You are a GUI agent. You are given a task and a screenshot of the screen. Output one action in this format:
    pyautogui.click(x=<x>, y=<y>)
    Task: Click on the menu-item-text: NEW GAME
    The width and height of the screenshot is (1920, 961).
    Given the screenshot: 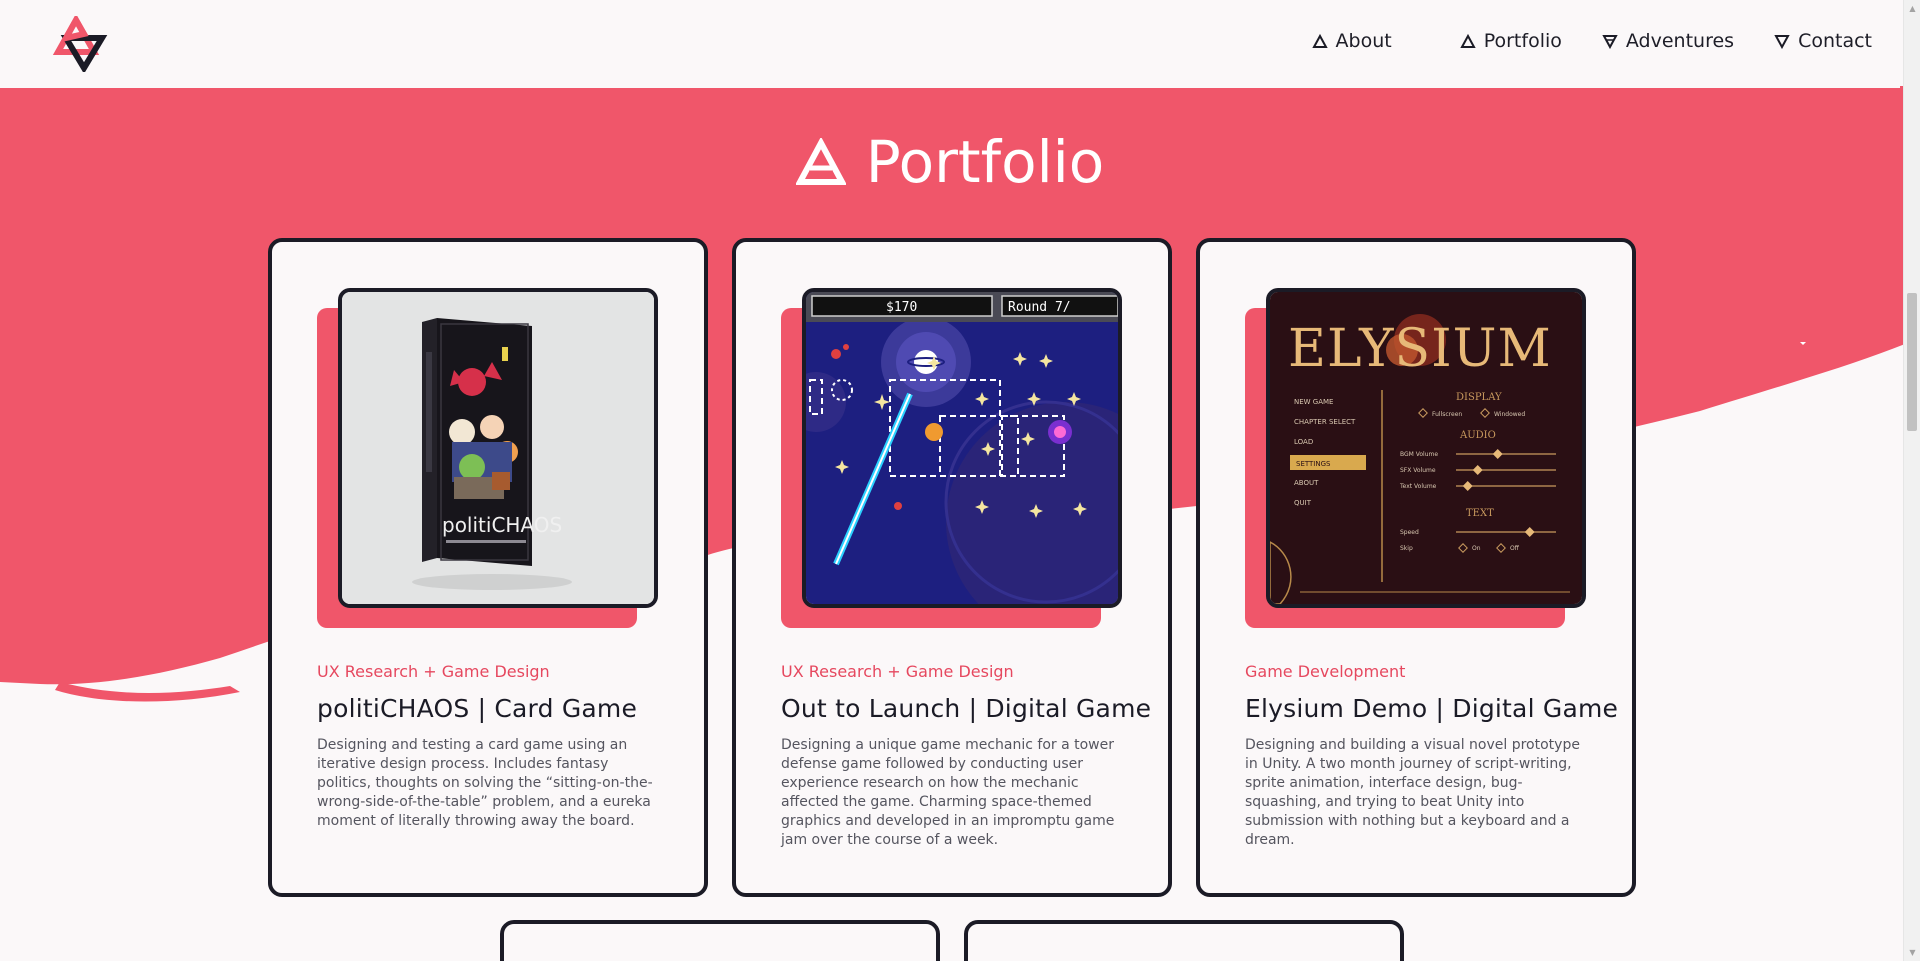 What is the action you would take?
    pyautogui.click(x=1313, y=402)
    